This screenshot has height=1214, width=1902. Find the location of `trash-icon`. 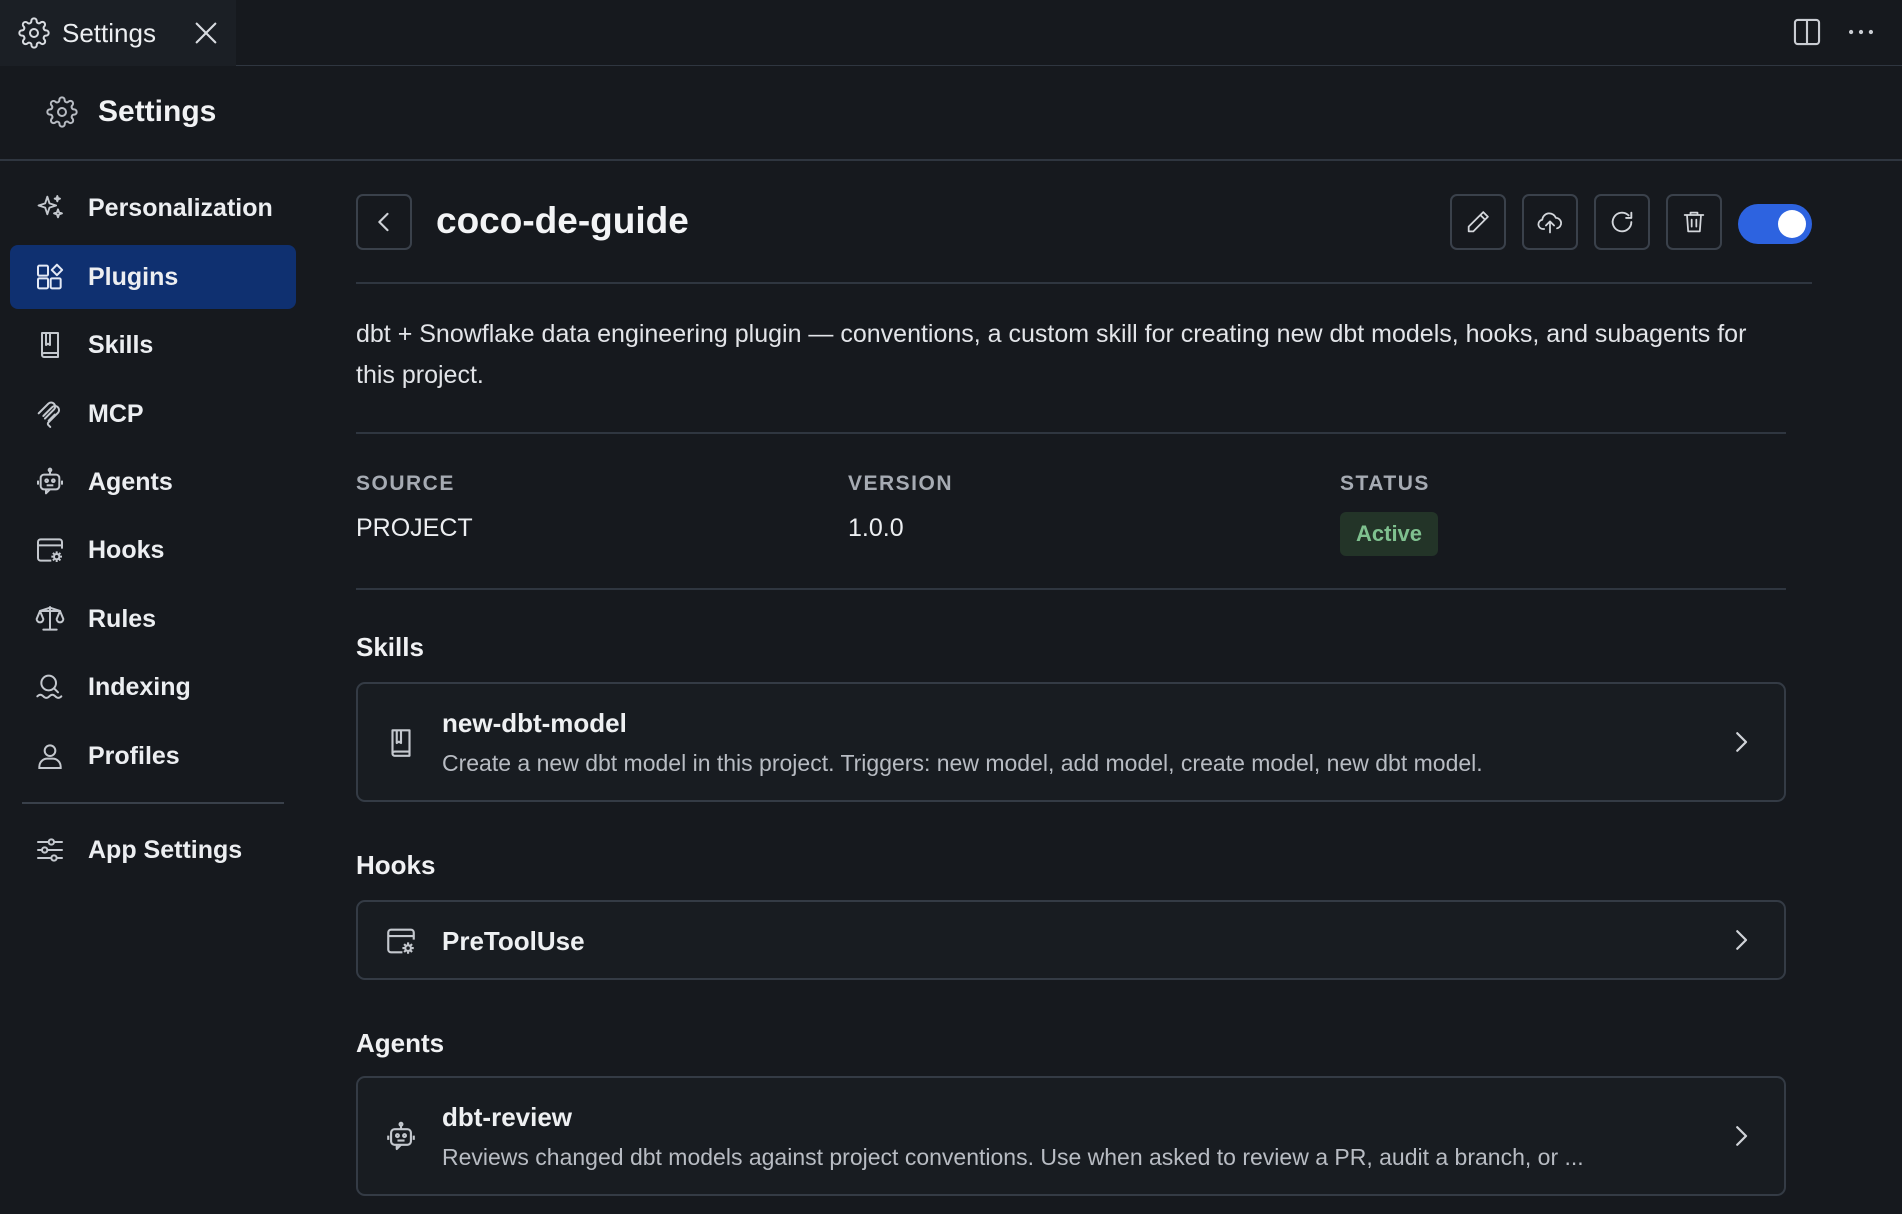

trash-icon is located at coordinates (1694, 222).